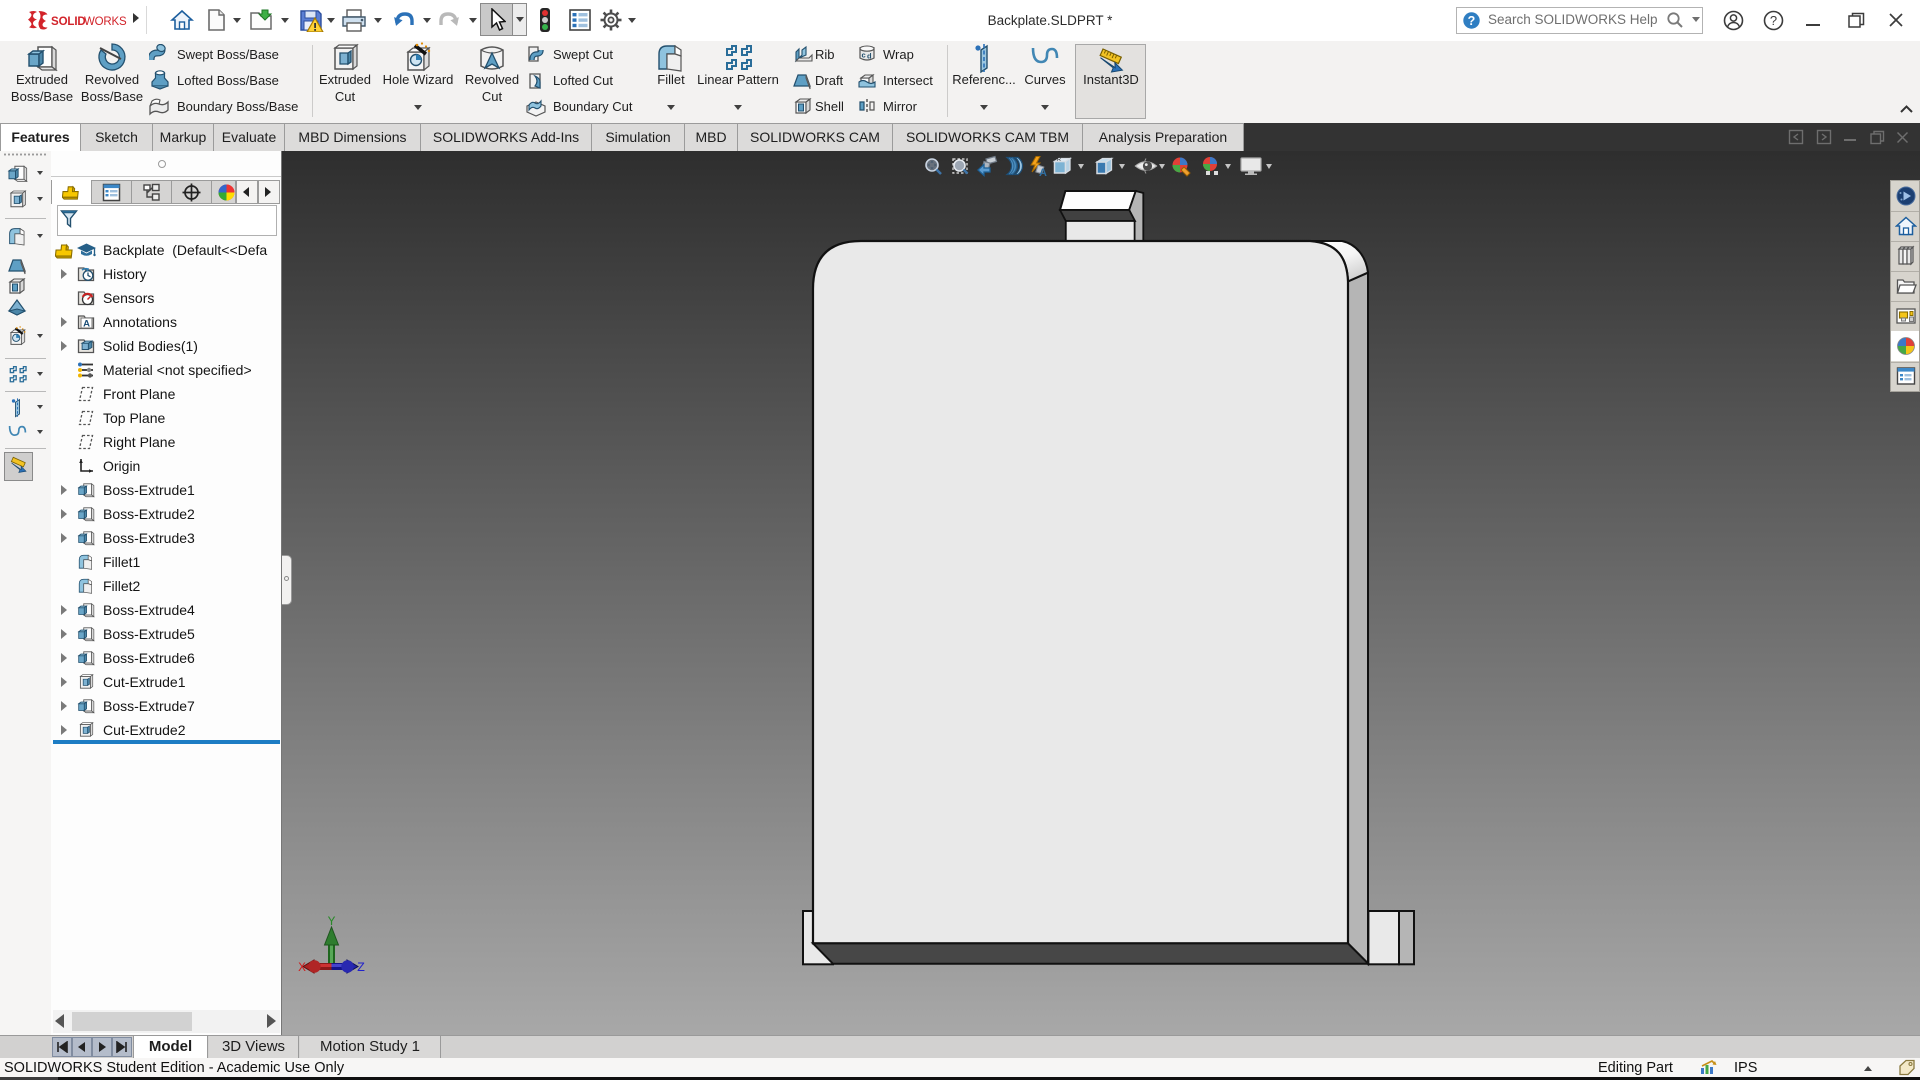  I want to click on svg-text: SOLID, so click(68, 22).